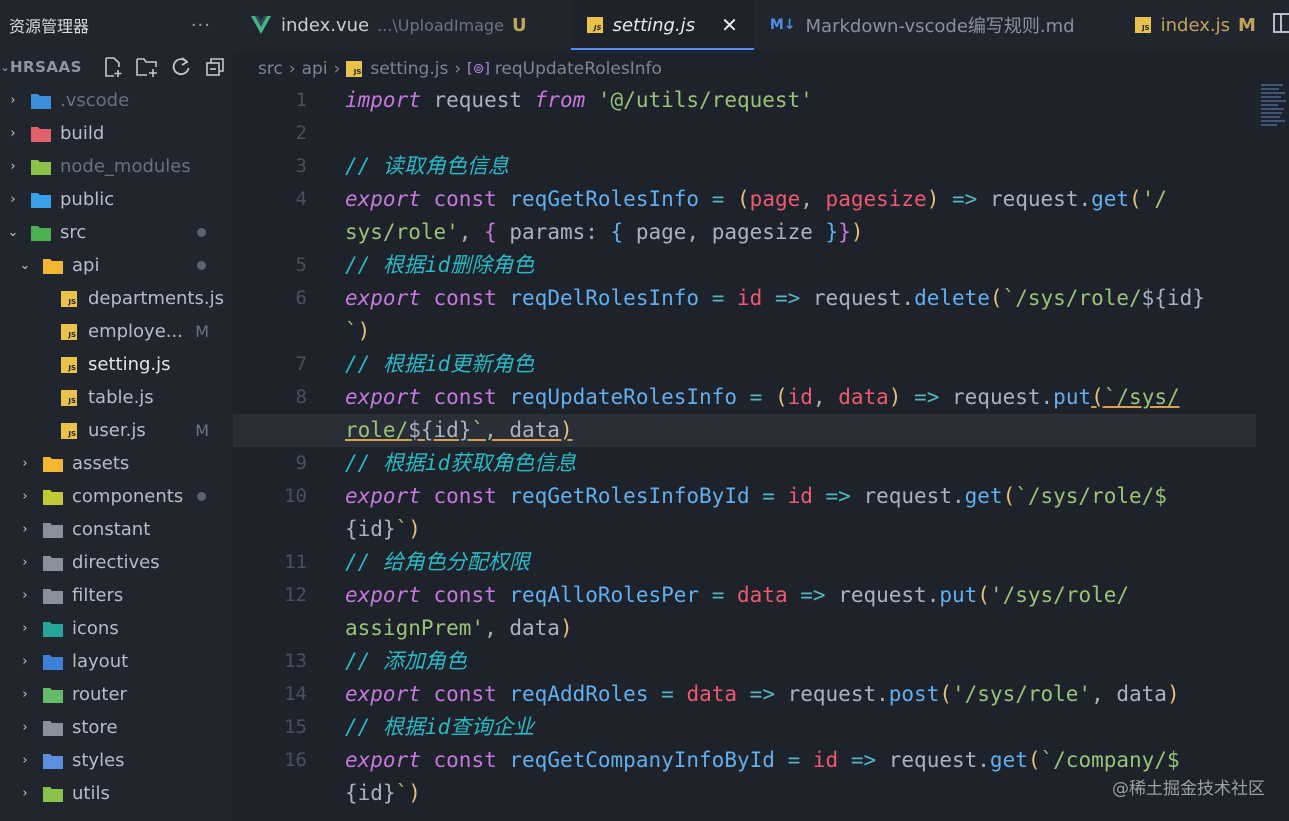 This screenshot has width=1289, height=821. What do you see at coordinates (439, 265) in the screenshot?
I see `code-text: // 根据id删除角色` at bounding box center [439, 265].